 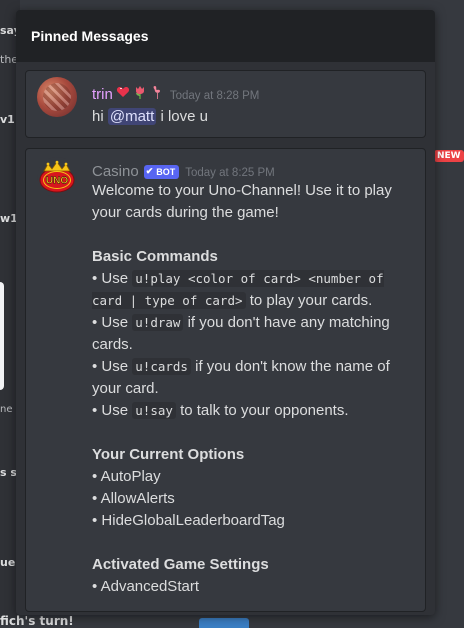 I want to click on author-name: trin, so click(x=102, y=94).